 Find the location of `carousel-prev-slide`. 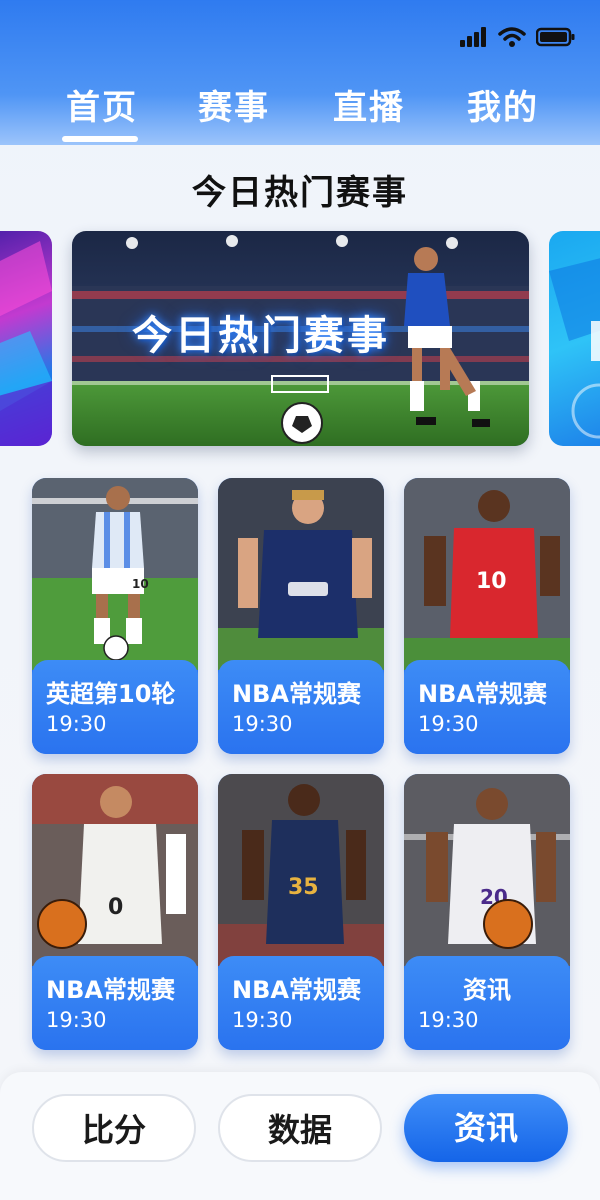

carousel-prev-slide is located at coordinates (26, 338).